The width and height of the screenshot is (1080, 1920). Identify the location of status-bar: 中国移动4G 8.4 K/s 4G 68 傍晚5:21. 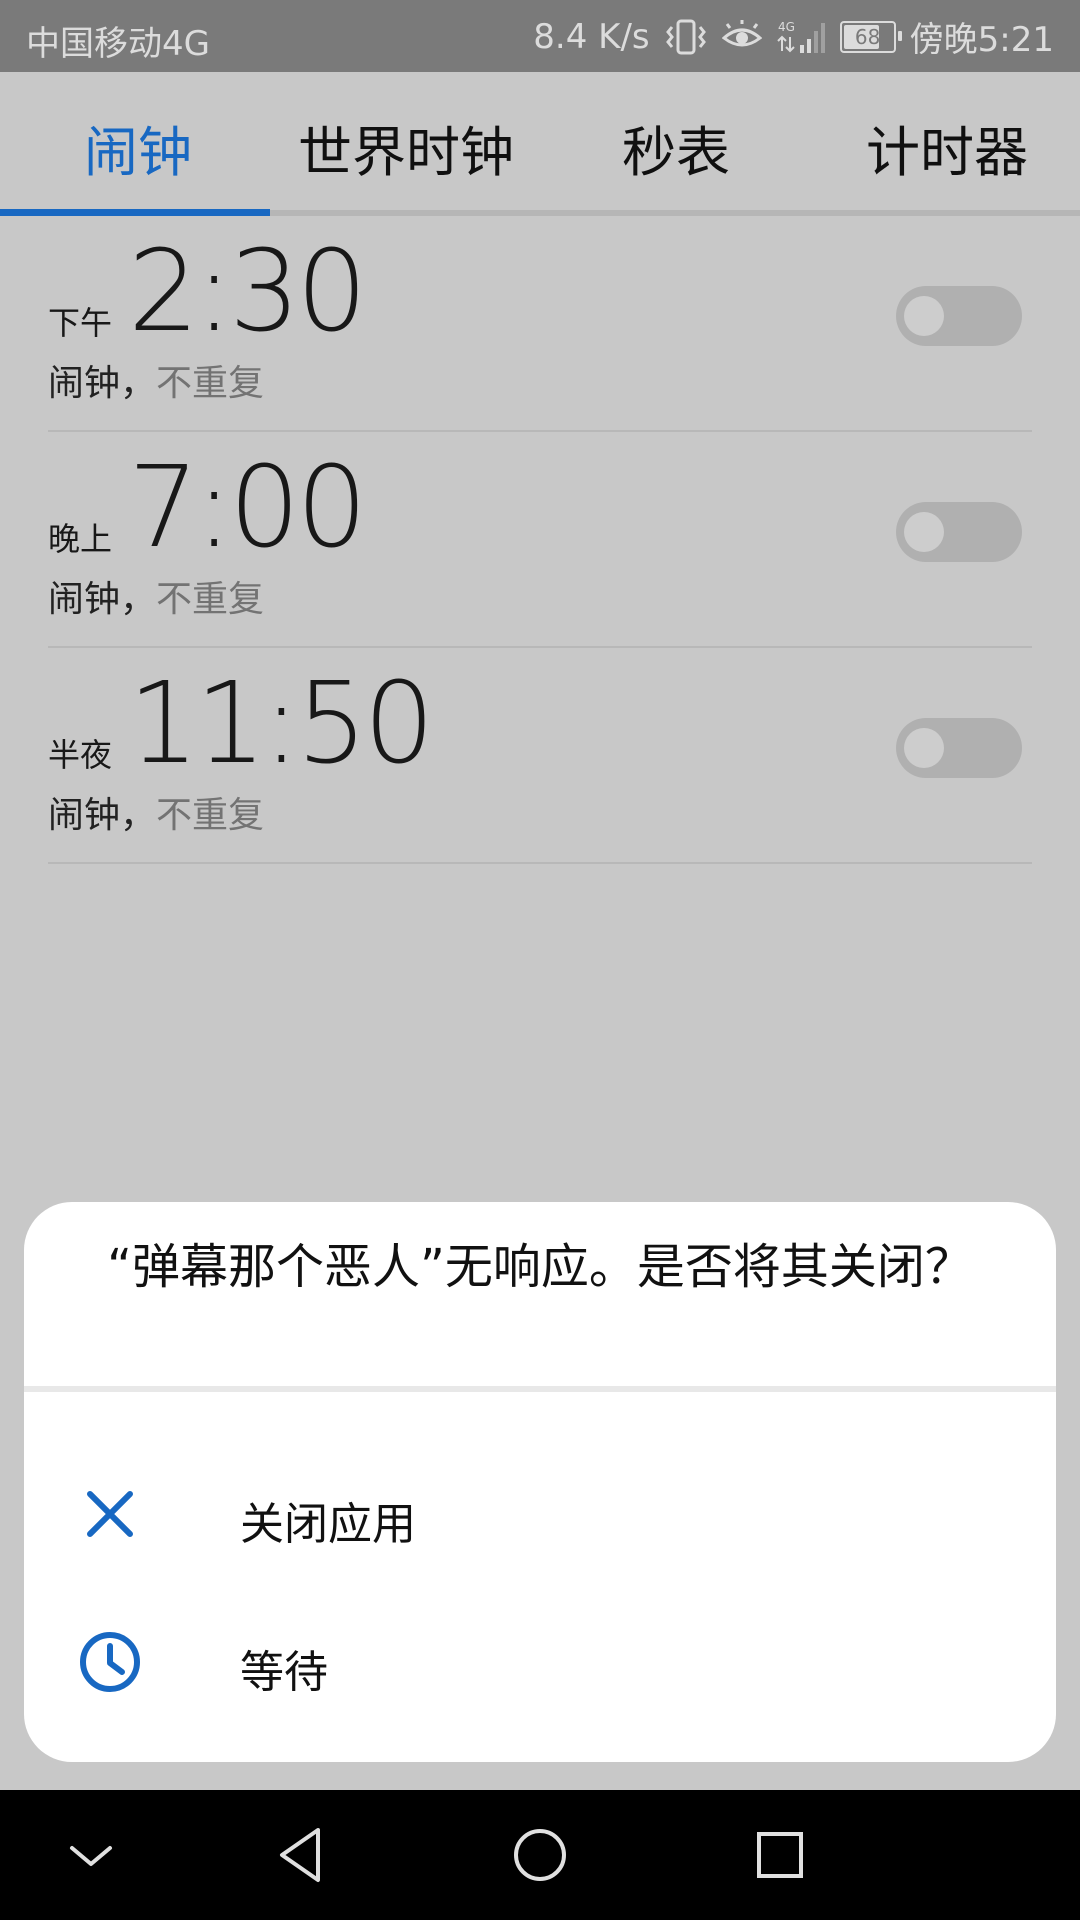
(540, 36).